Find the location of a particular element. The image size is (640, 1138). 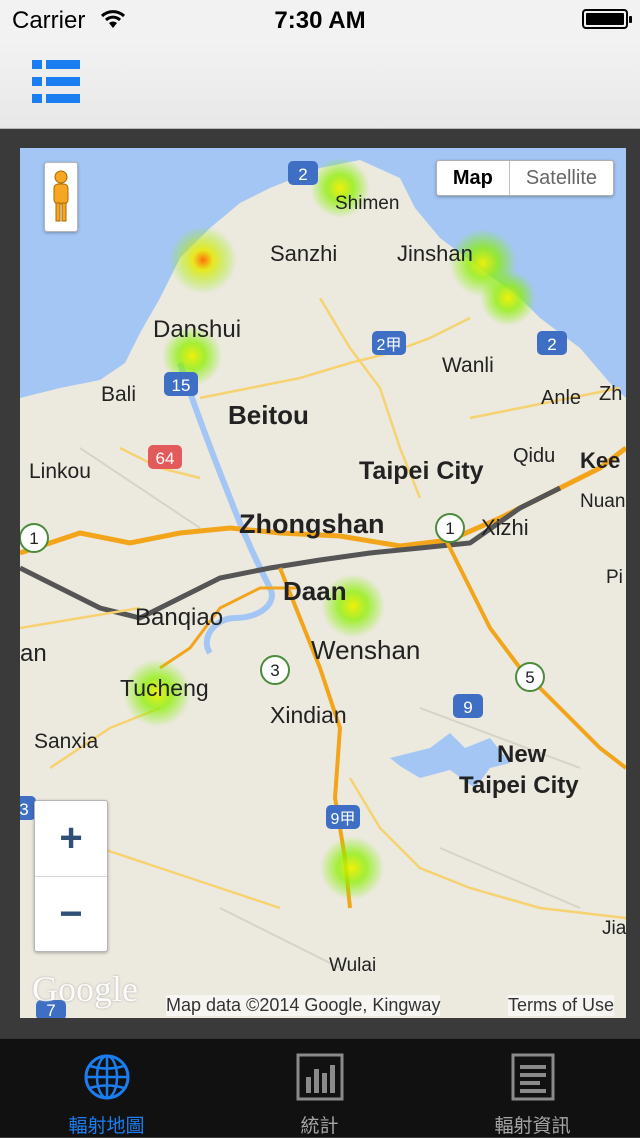

zoom-in-button: + is located at coordinates (71, 839).